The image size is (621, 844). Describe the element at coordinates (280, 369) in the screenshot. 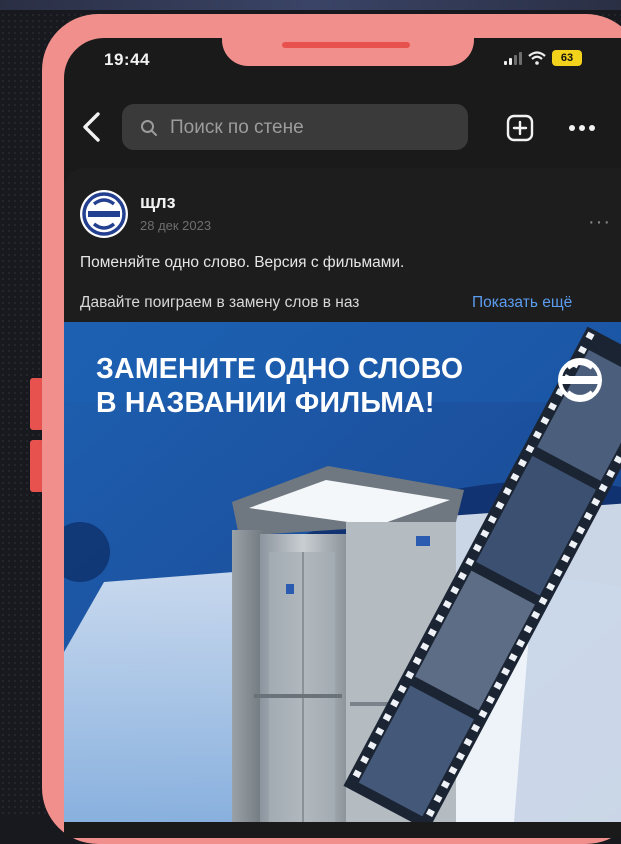

I see `banner-title-line1: ЗАМЕНИТЕ ОДНО СЛОВО` at that location.